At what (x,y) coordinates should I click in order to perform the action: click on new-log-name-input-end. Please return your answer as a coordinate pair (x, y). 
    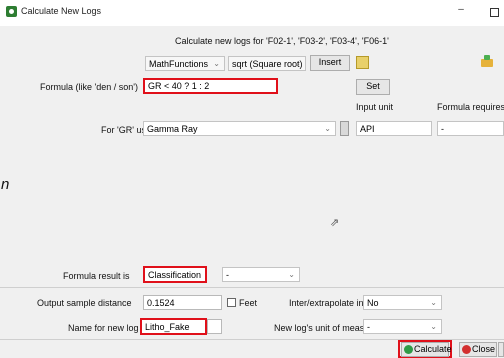
    Looking at the image, I should click on (214, 326).